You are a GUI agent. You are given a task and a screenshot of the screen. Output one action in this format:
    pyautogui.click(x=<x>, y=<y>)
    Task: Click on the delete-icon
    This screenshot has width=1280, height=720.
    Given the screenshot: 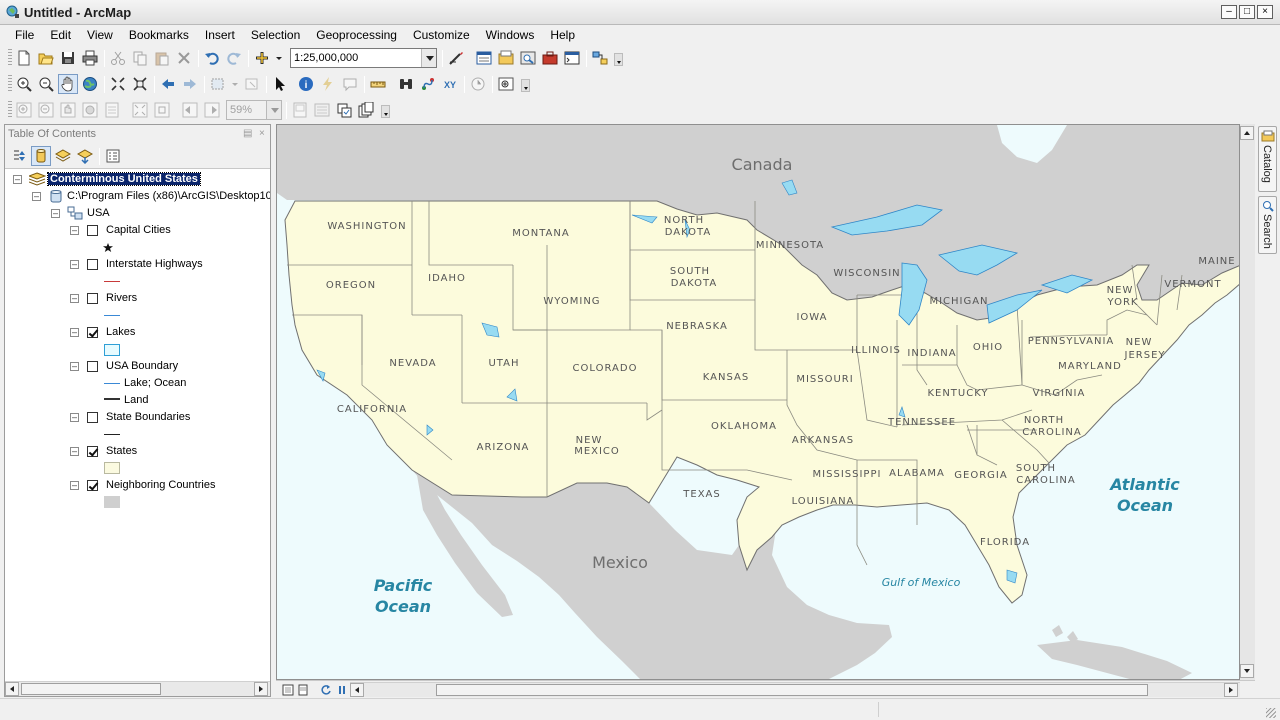 What is the action you would take?
    pyautogui.click(x=184, y=58)
    